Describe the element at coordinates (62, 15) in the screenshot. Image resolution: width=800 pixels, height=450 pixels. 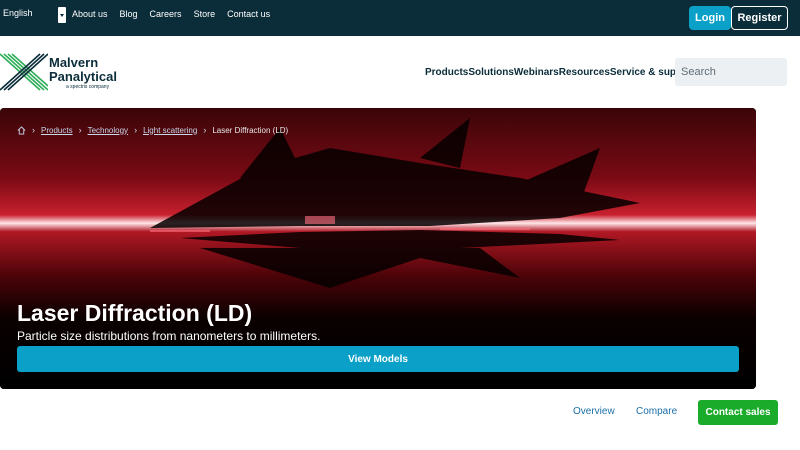
I see `chevron-down-icon` at that location.